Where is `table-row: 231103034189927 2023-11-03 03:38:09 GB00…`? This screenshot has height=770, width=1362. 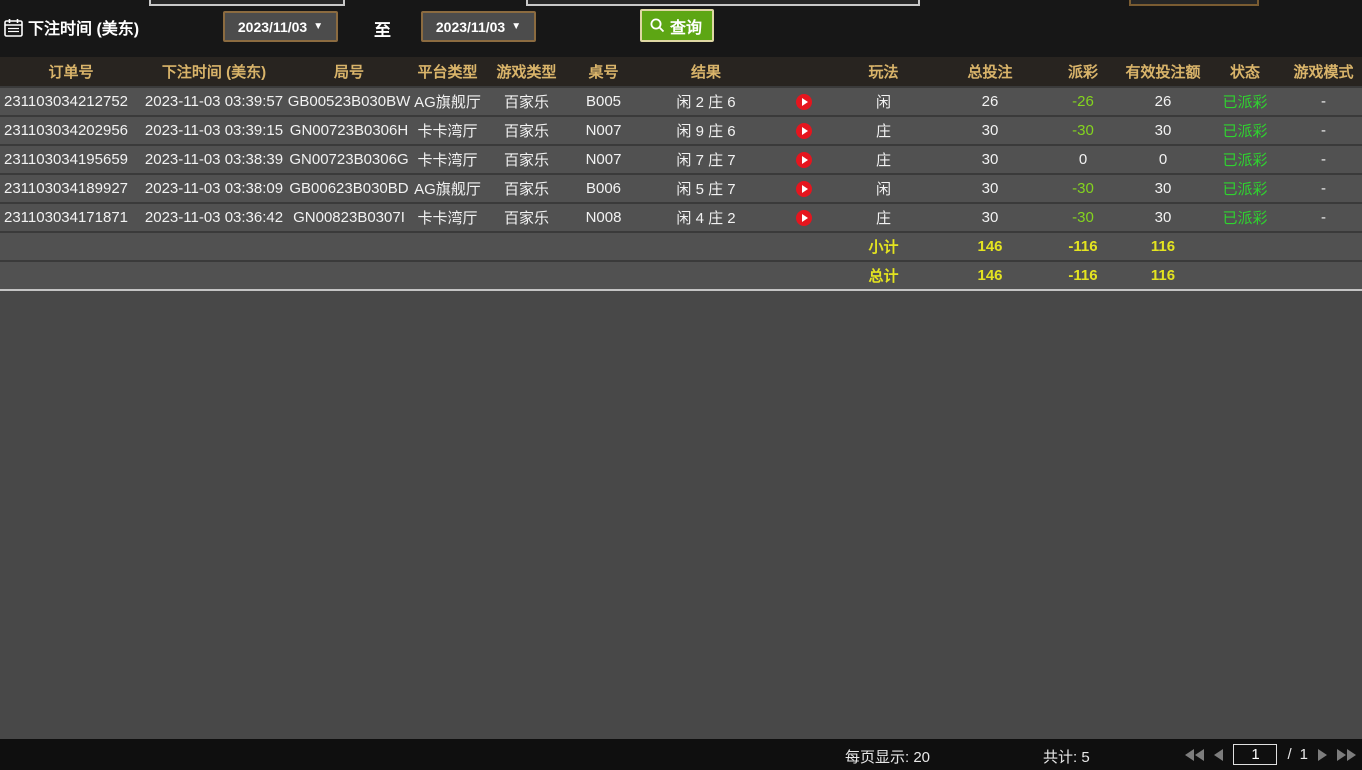 table-row: 231103034189927 2023-11-03 03:38:09 GB00… is located at coordinates (681, 187).